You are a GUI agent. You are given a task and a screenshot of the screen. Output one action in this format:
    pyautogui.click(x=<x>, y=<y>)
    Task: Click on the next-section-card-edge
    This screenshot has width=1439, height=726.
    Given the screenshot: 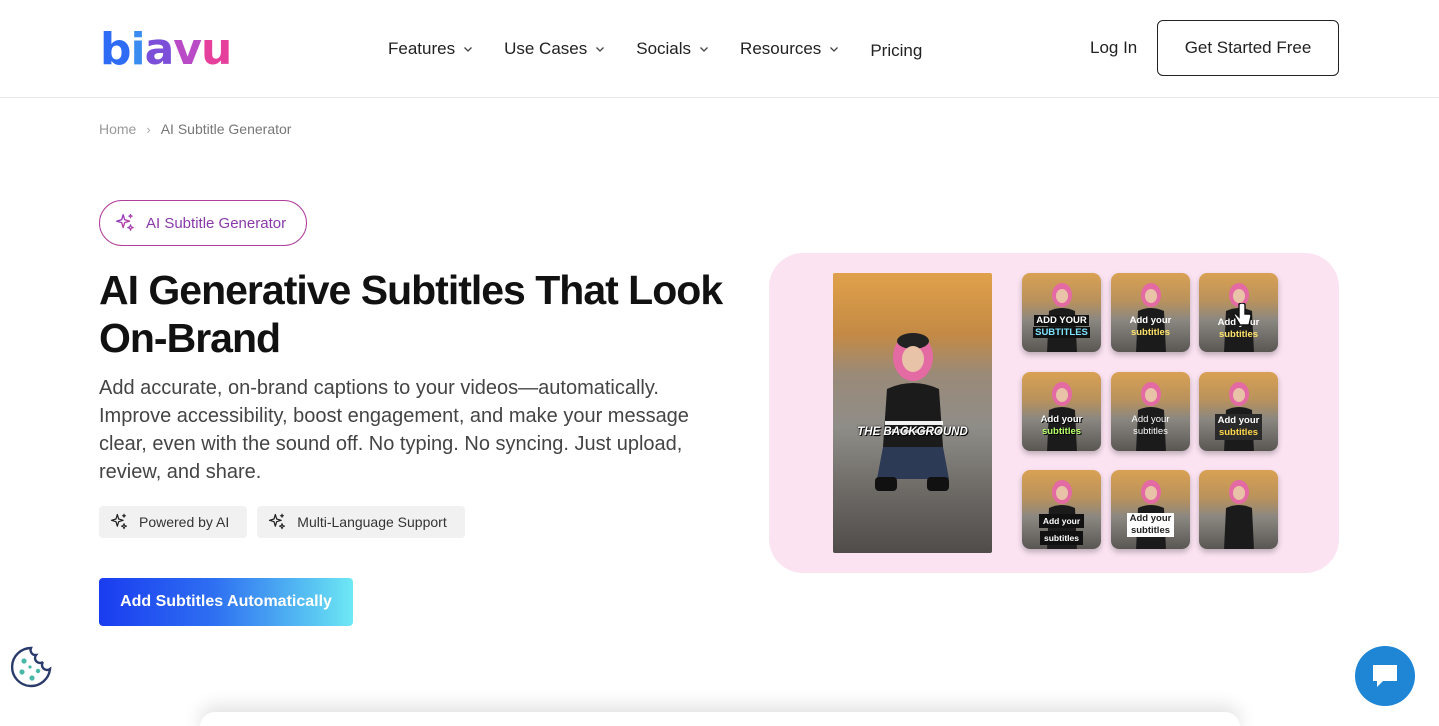 What is the action you would take?
    pyautogui.click(x=720, y=719)
    